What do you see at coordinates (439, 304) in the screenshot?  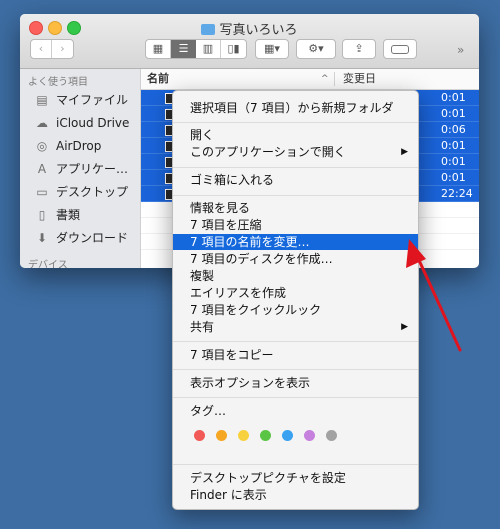 I see `annotation-arrow-shaft` at bounding box center [439, 304].